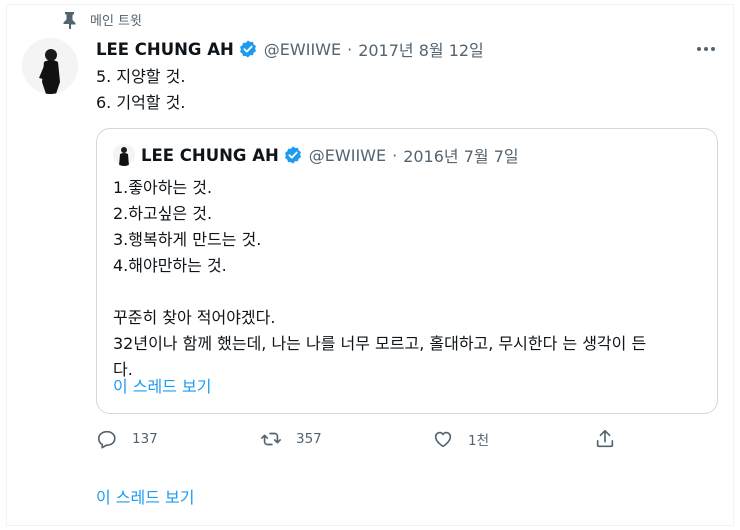  What do you see at coordinates (443, 439) in the screenshot?
I see `heart-icon` at bounding box center [443, 439].